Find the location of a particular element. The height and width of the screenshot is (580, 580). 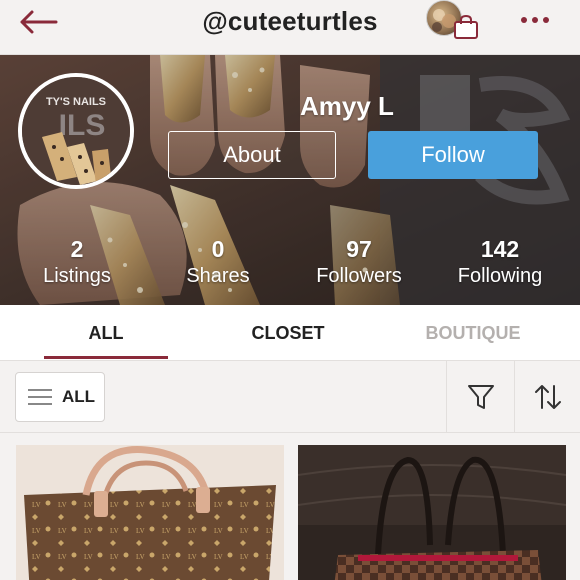

tab-closet: CLOSET is located at coordinates (288, 333).